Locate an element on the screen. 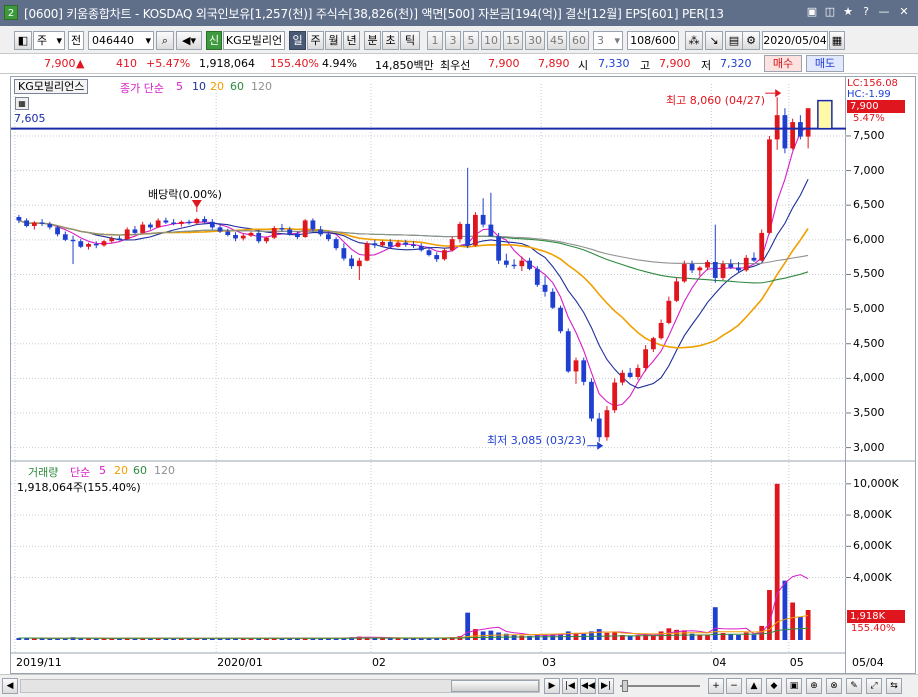  scroll-track is located at coordinates (280, 686).